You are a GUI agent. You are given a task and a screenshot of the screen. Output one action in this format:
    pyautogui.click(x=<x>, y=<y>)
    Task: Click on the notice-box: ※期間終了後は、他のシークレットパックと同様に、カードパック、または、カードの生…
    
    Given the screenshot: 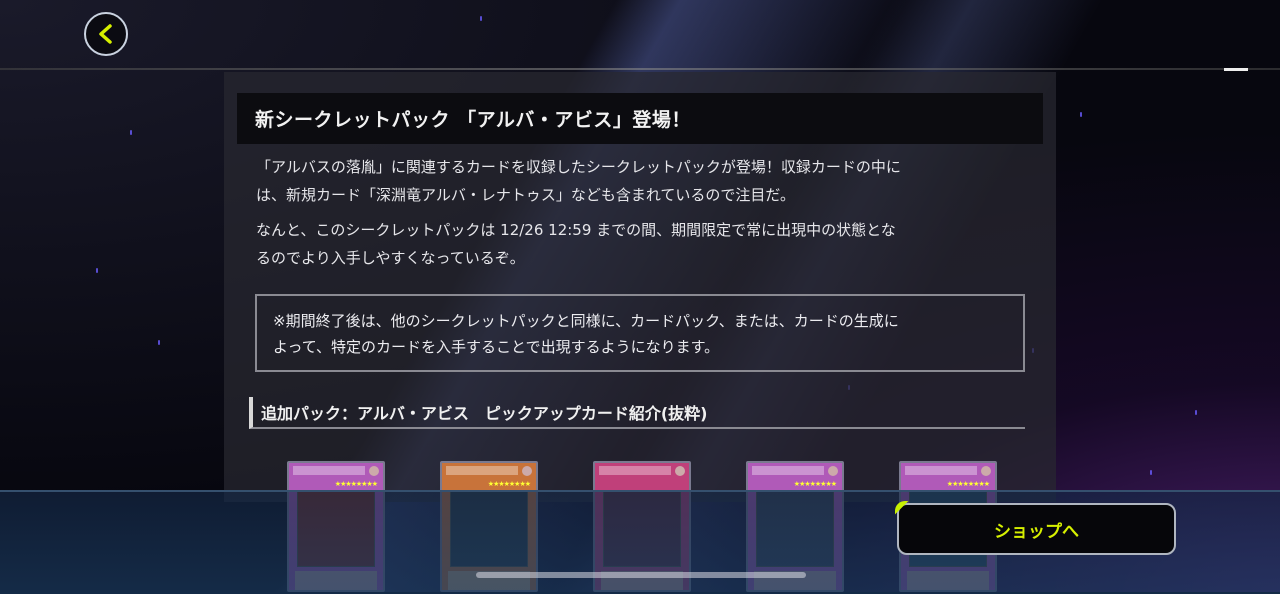 What is the action you would take?
    pyautogui.click(x=640, y=333)
    